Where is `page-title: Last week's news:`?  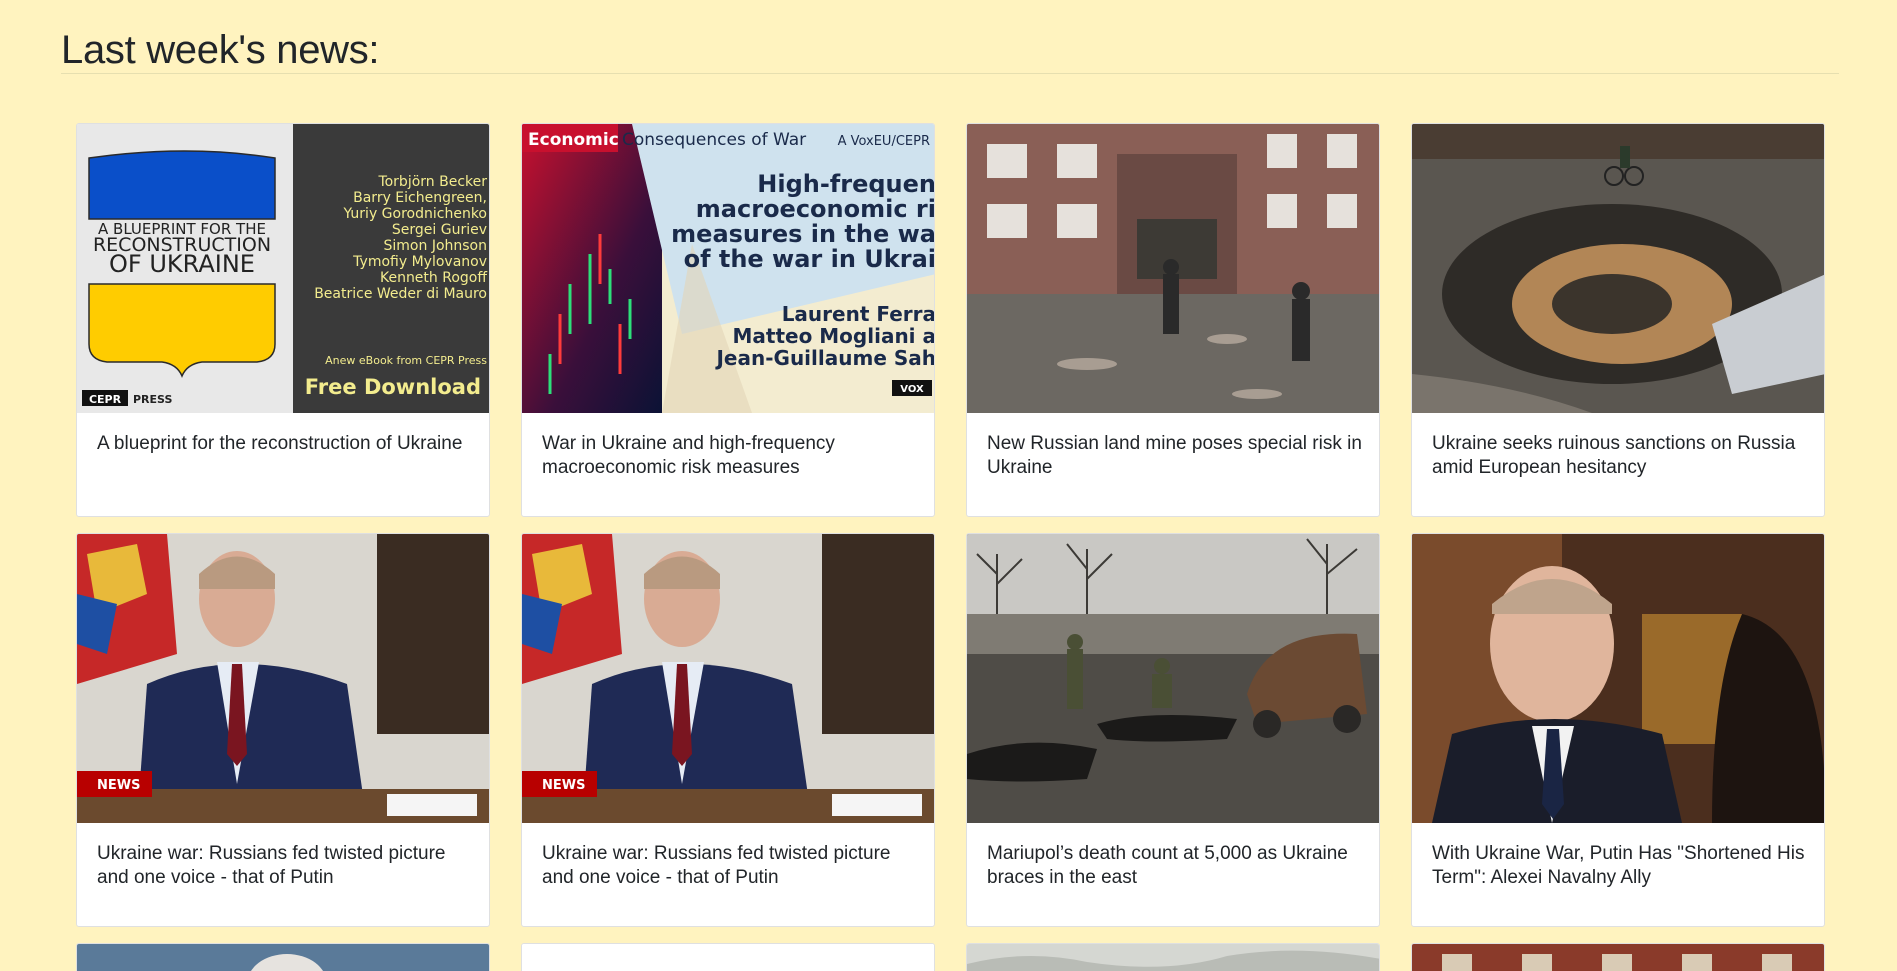 page-title: Last week's news: is located at coordinates (220, 50).